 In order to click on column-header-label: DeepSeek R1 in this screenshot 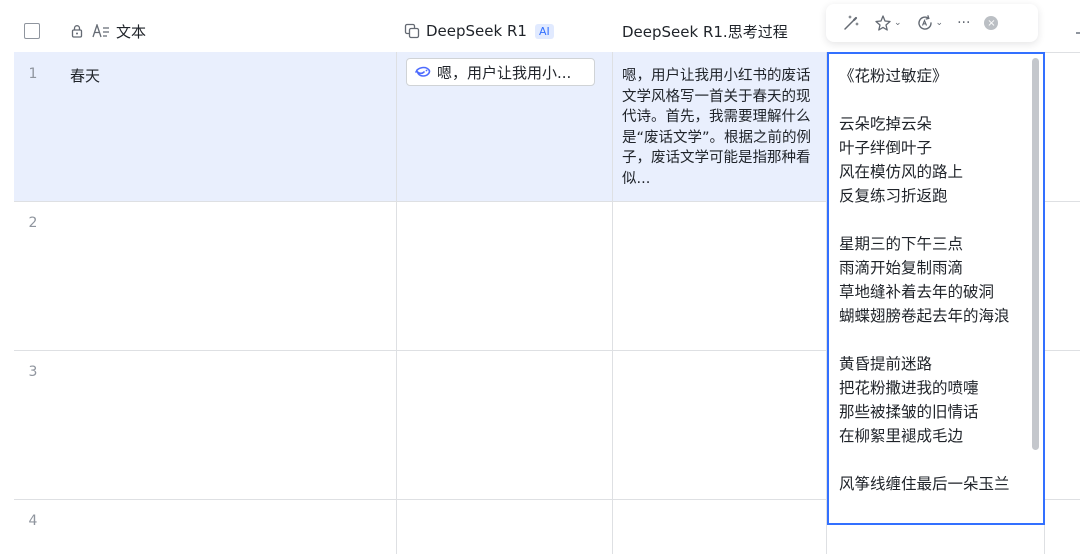, I will do `click(476, 31)`.